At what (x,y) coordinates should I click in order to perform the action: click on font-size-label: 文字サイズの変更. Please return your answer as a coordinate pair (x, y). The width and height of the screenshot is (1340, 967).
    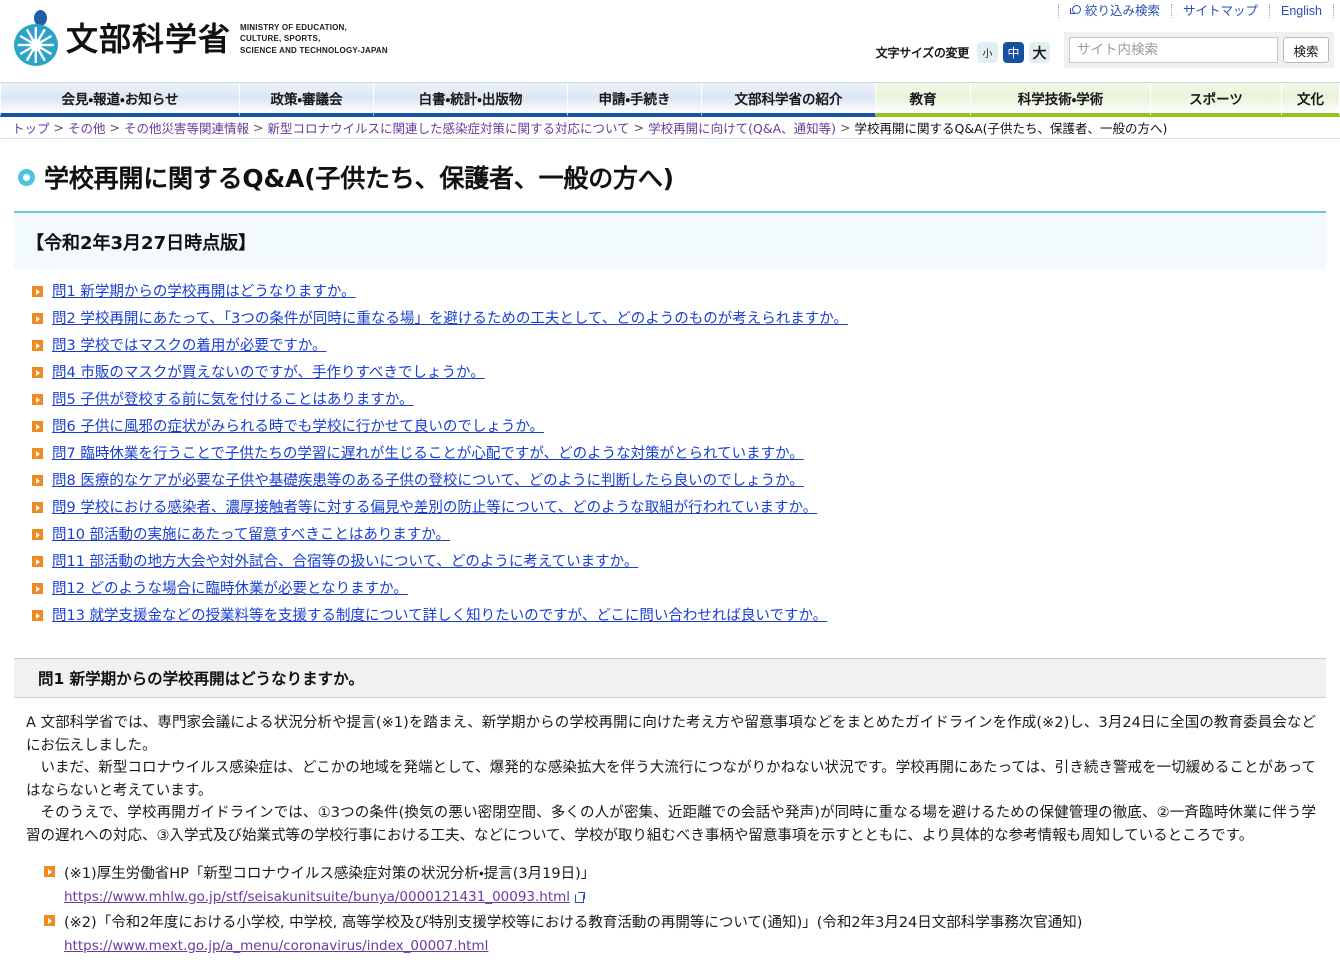
    Looking at the image, I should click on (922, 53).